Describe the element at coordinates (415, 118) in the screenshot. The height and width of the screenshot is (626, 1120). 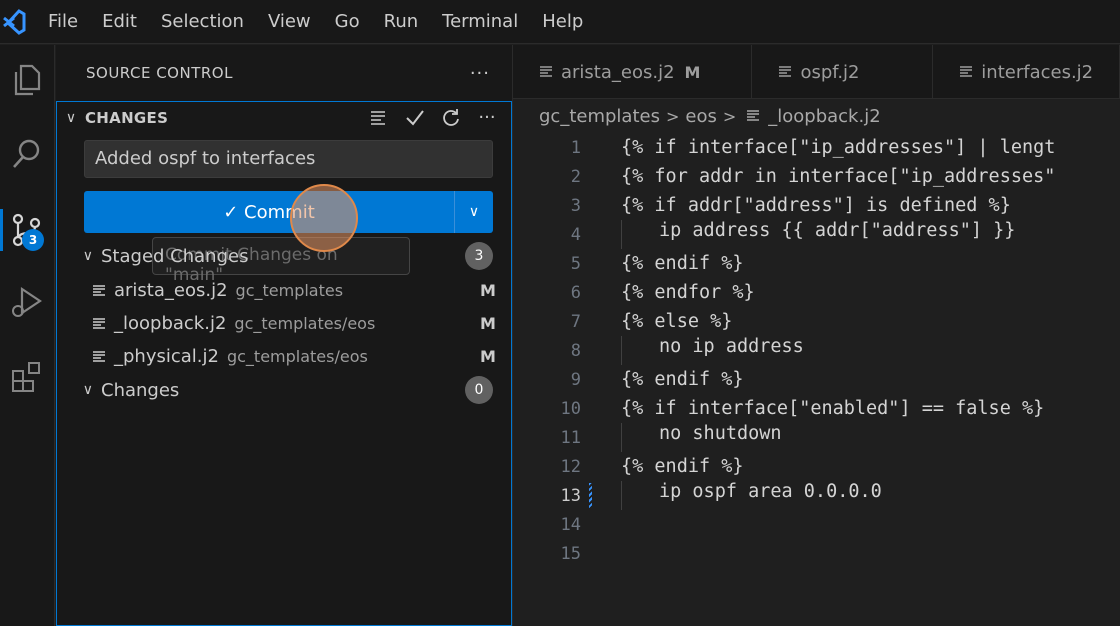
I see `commit-check-icon` at that location.